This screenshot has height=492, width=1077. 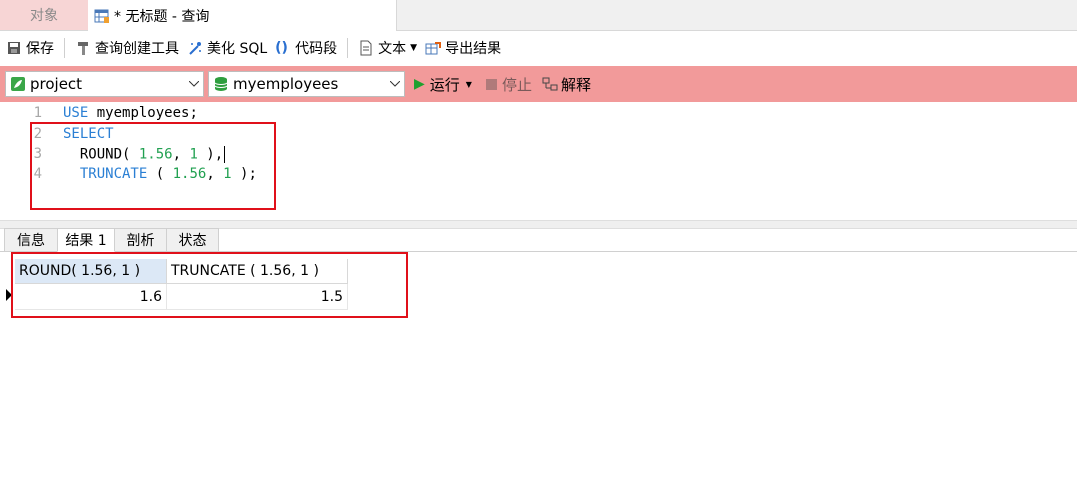 I want to click on export-results-button: 导出结果, so click(x=463, y=48).